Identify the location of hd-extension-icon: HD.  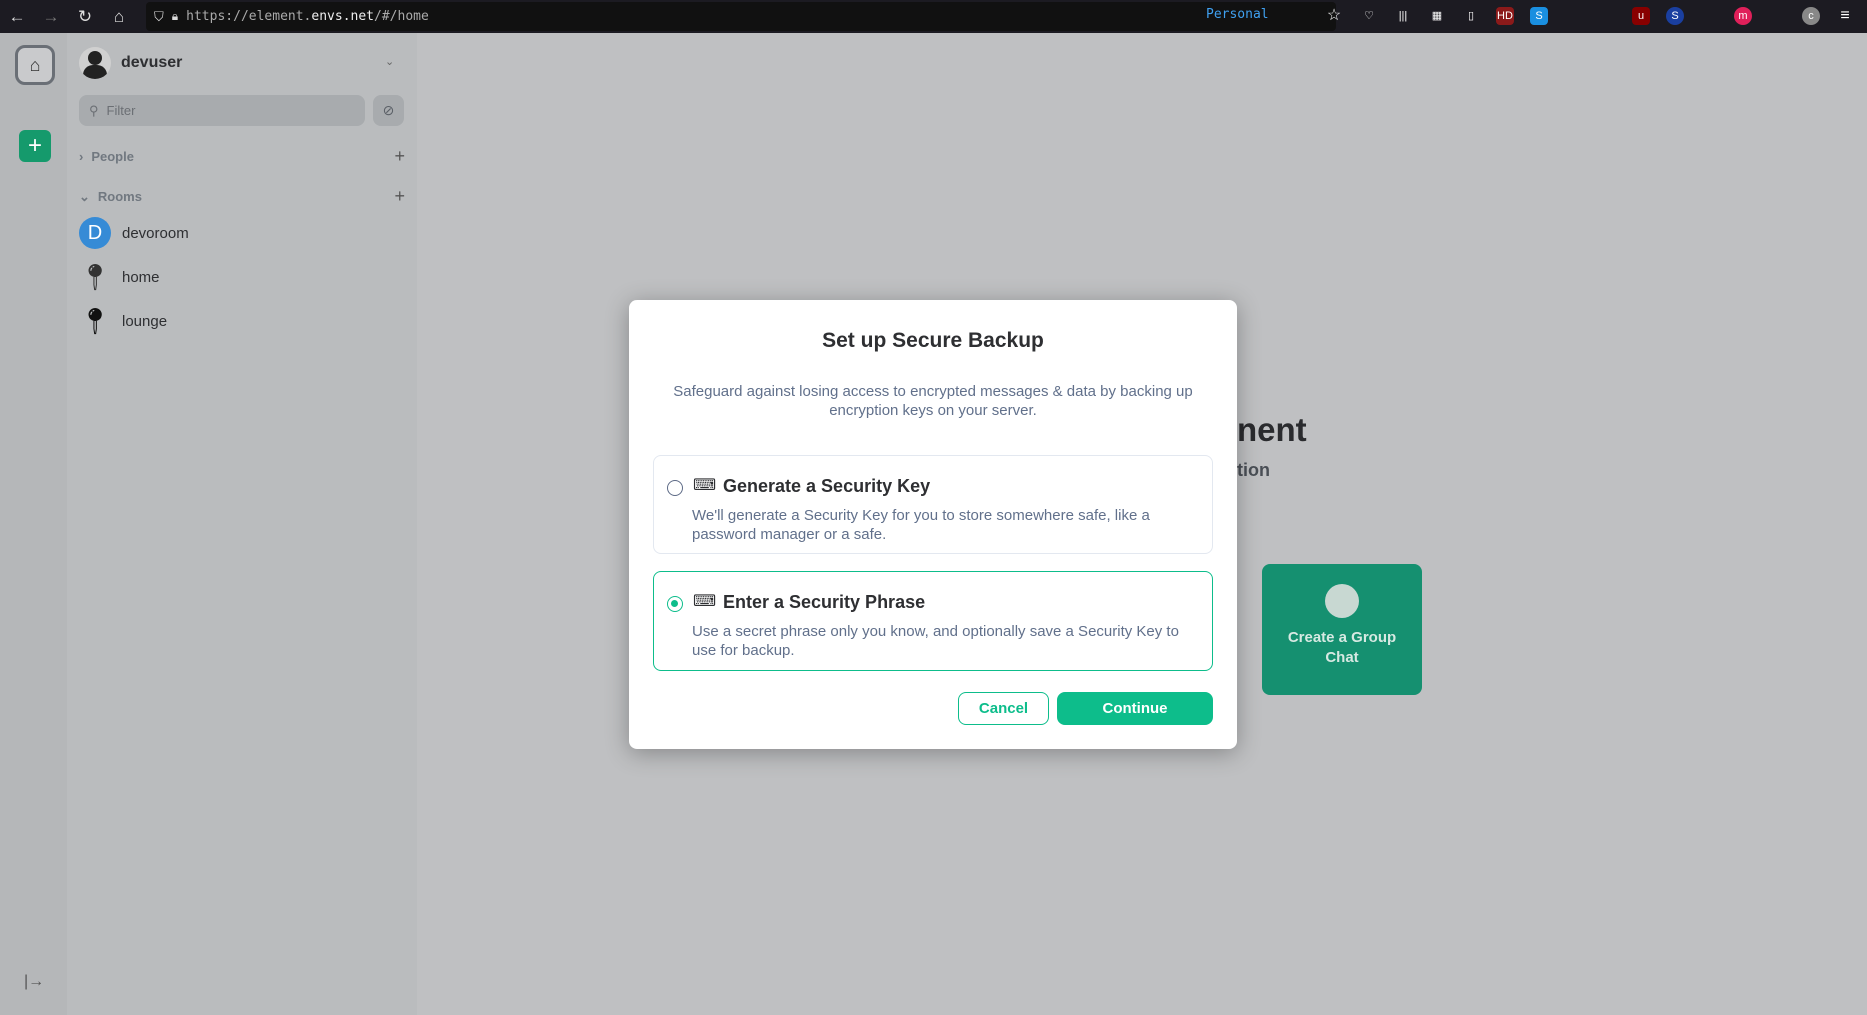
(1505, 16).